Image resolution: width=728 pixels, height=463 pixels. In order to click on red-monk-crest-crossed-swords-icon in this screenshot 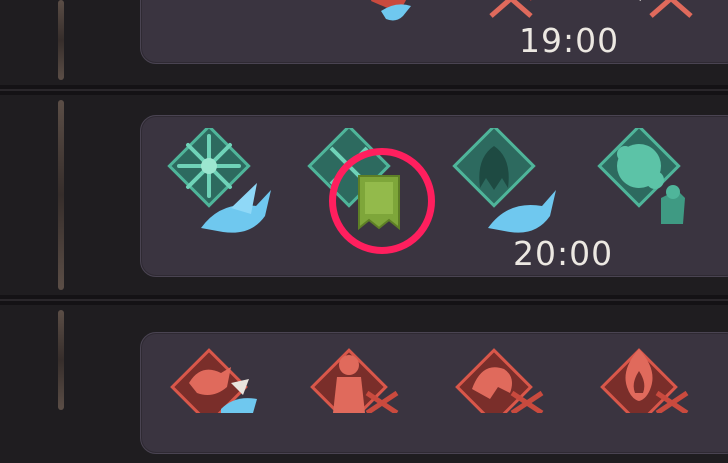, I will do `click(361, 403)`.